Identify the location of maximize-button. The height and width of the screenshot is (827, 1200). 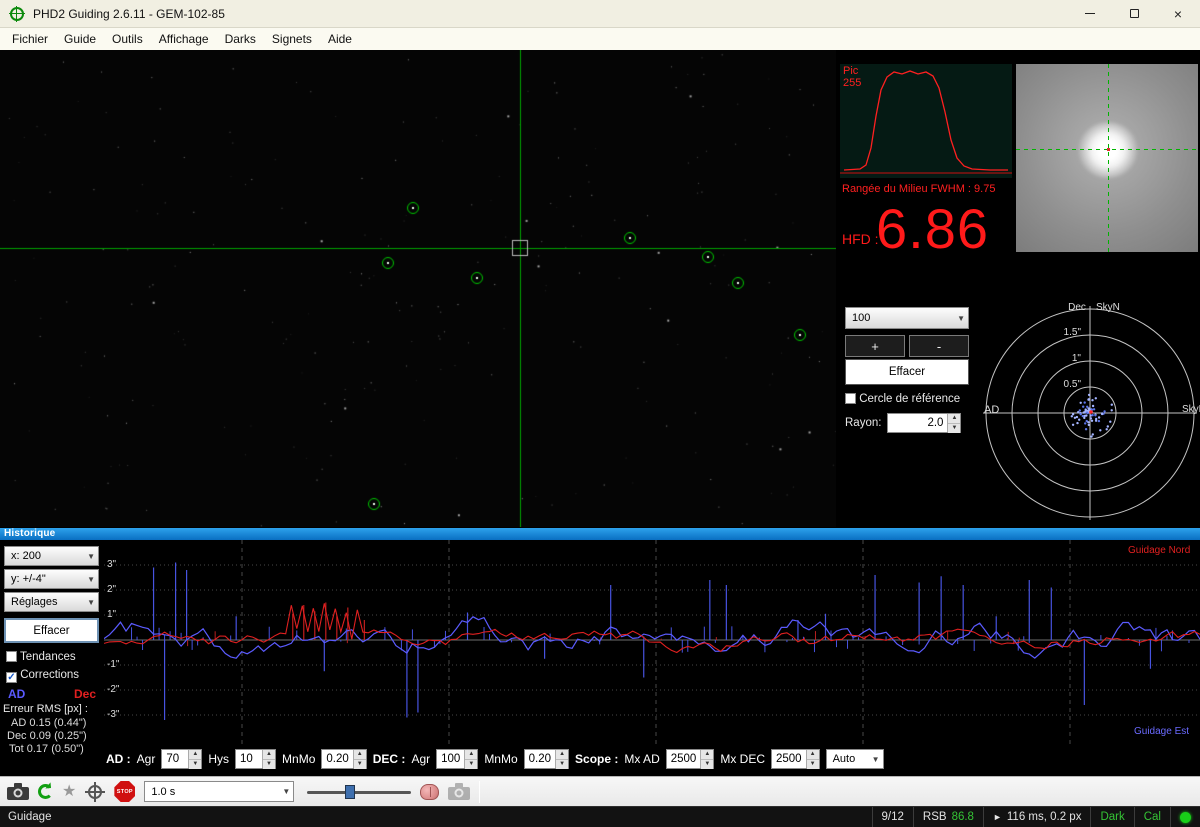
(1134, 13).